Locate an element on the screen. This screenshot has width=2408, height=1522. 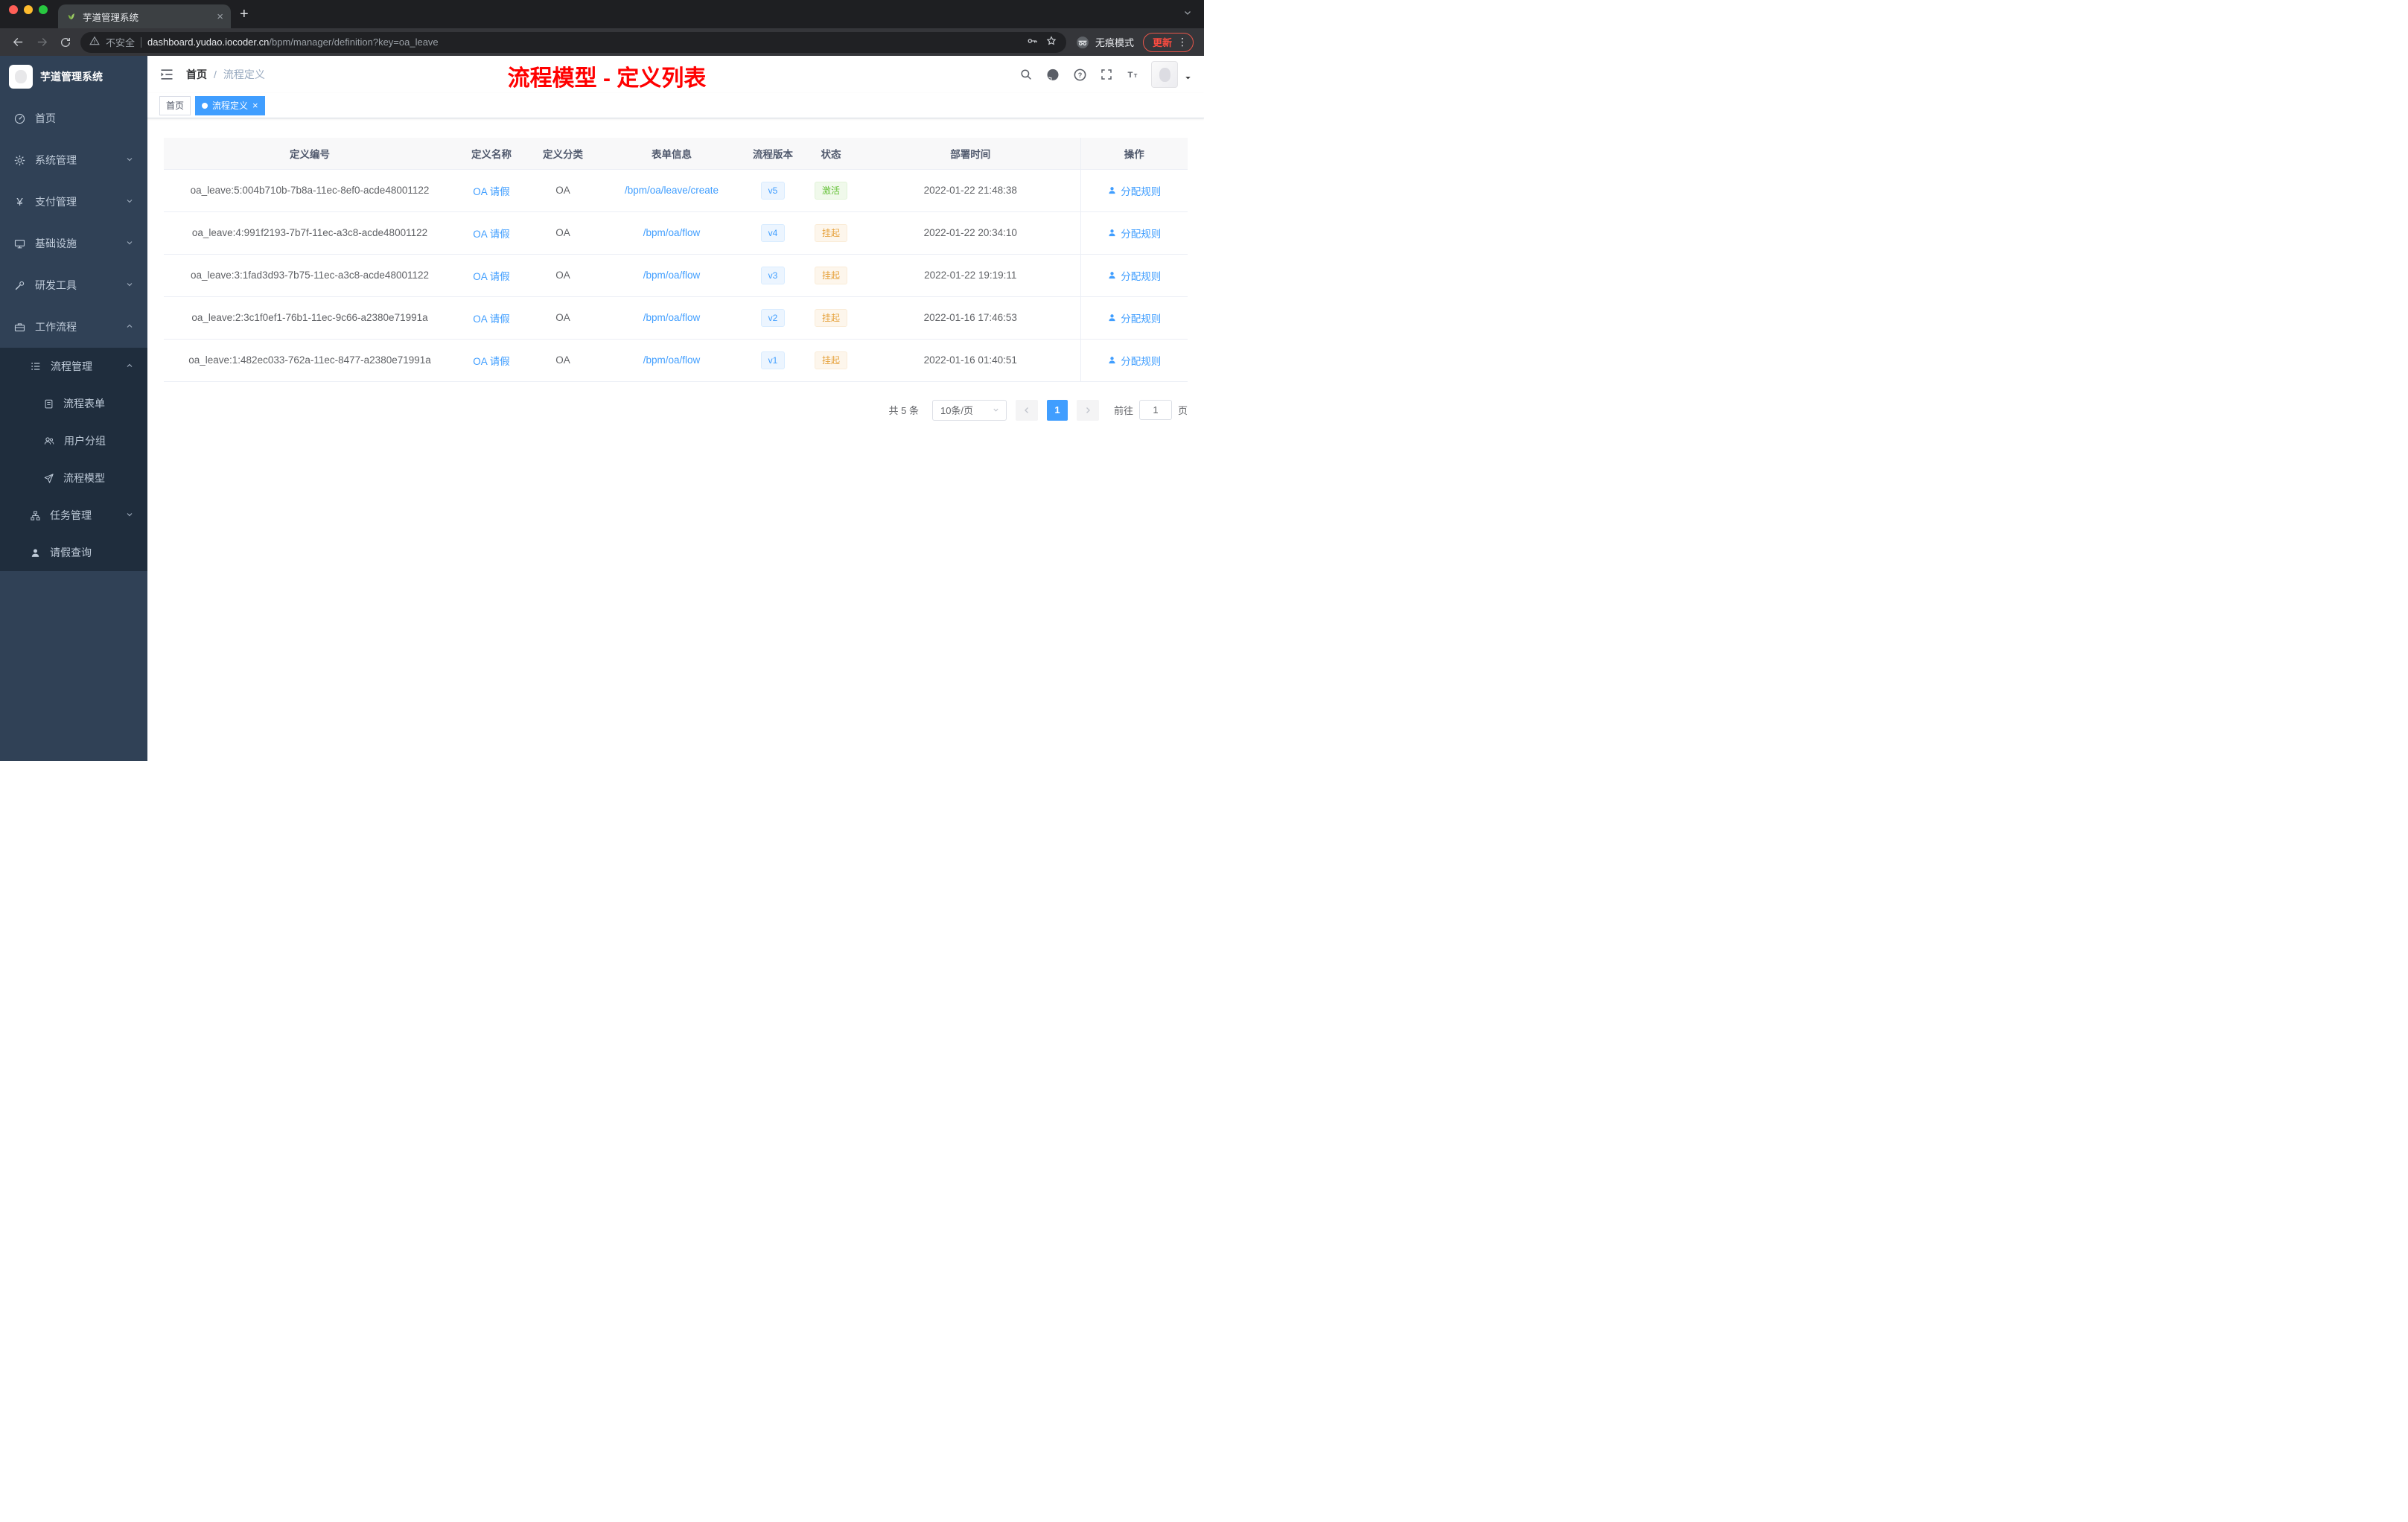
tab-close-icon: × is located at coordinates (220, 16).